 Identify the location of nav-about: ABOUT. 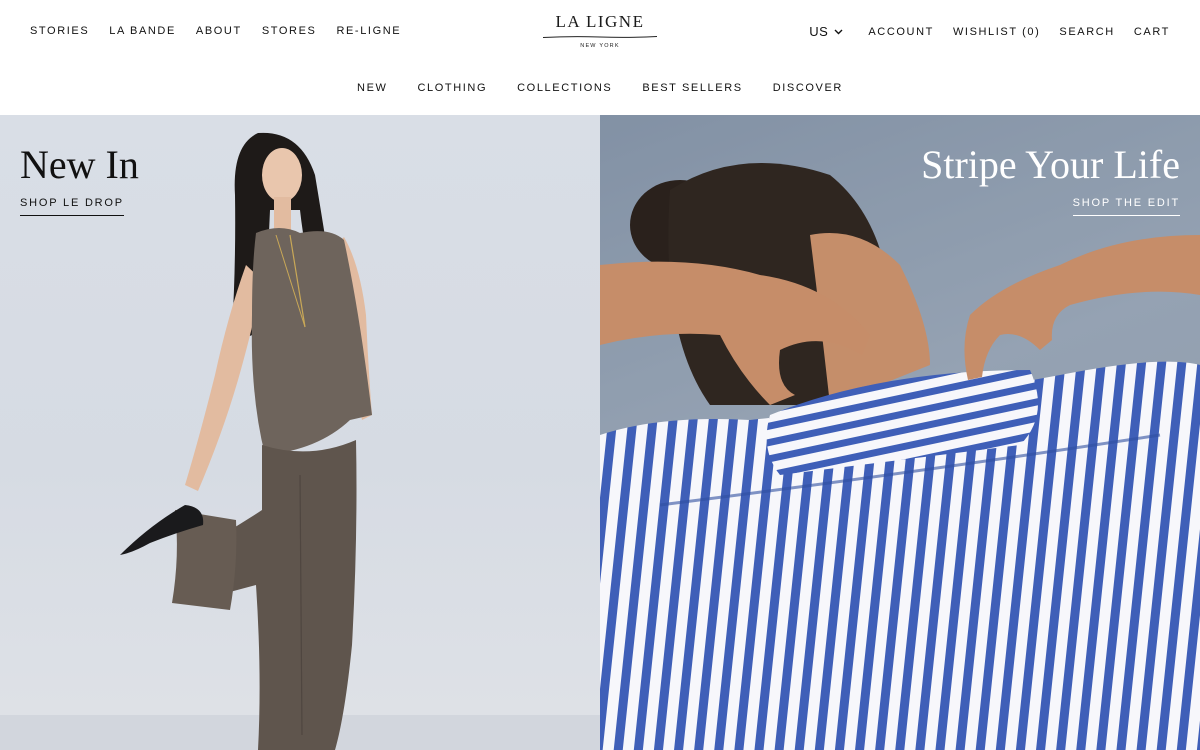
(219, 31).